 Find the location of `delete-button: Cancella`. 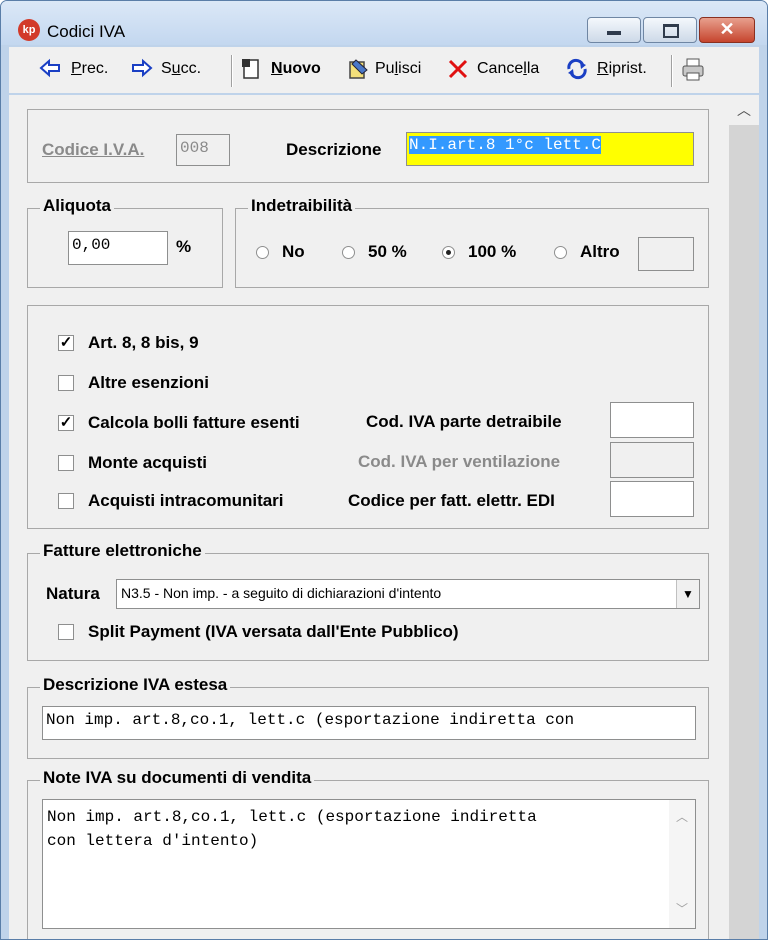

delete-button: Cancella is located at coordinates (501, 70).